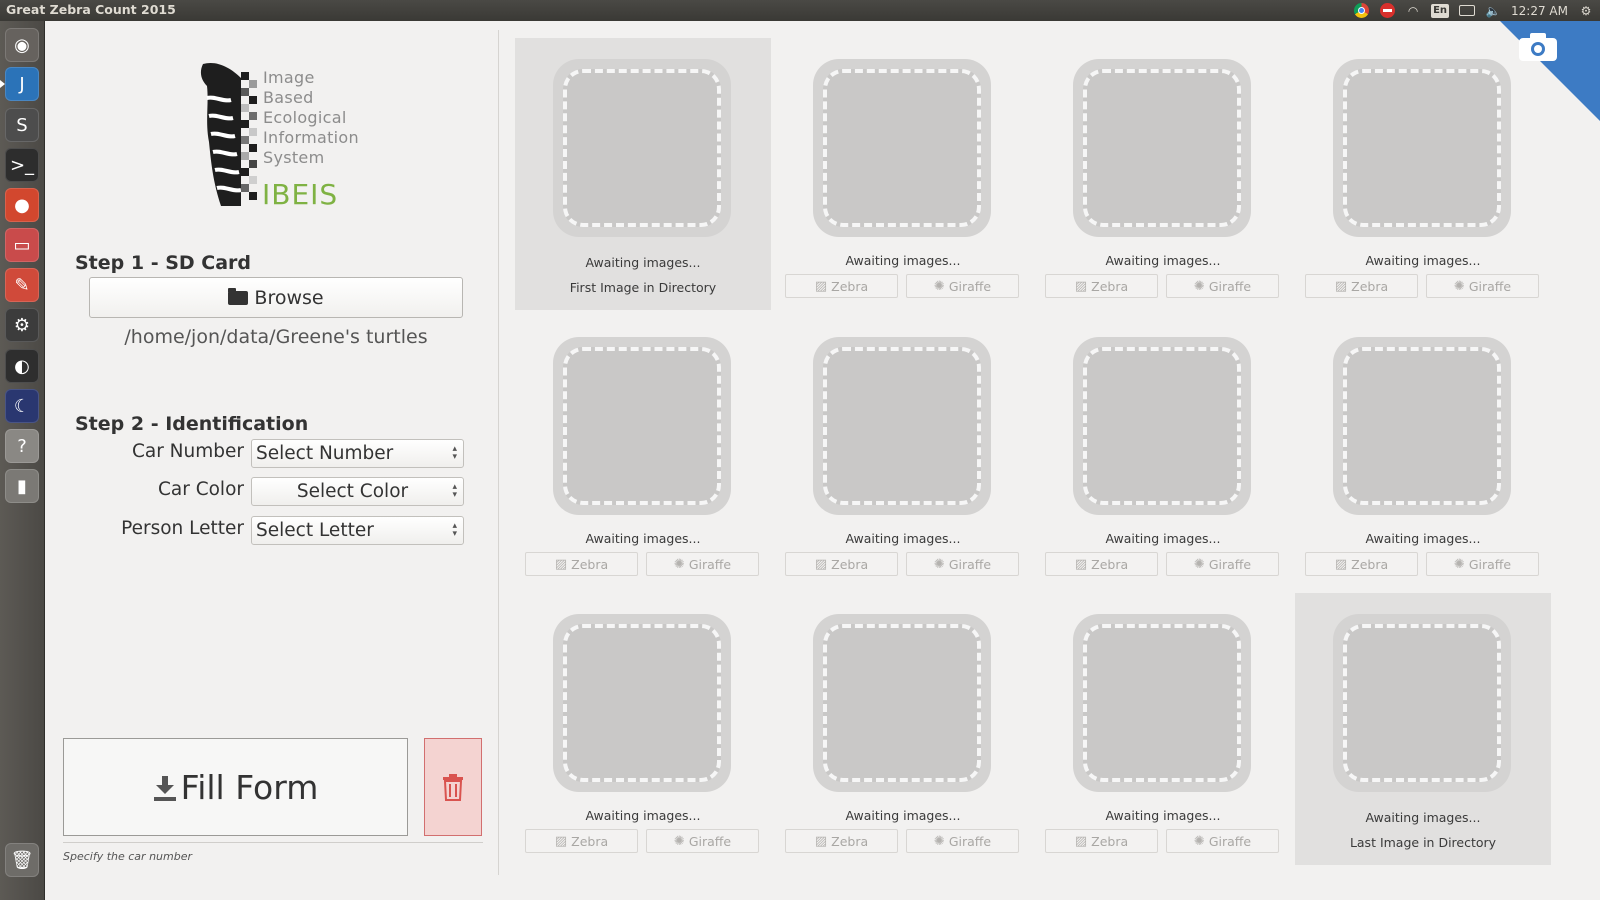  What do you see at coordinates (22, 205) in the screenshot?
I see `chrome-icon: ●` at bounding box center [22, 205].